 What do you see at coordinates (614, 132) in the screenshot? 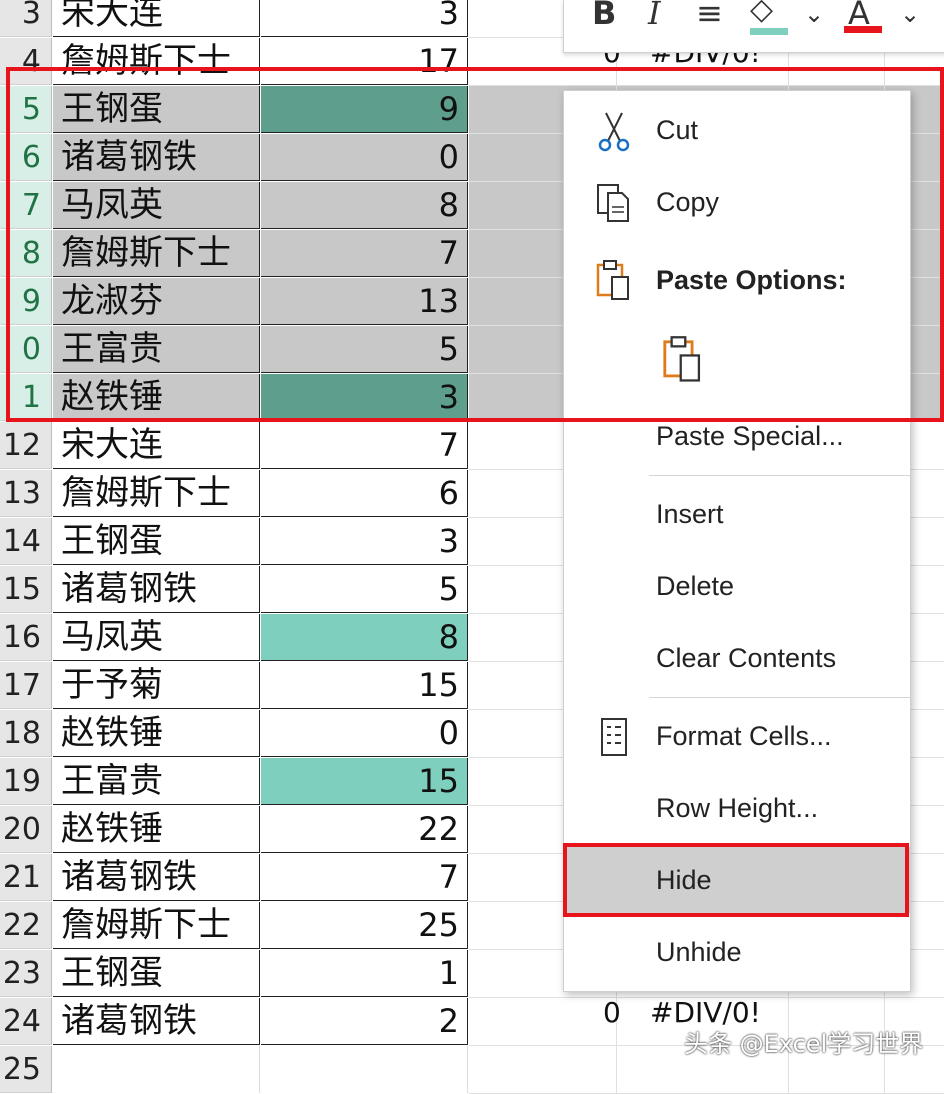
I see `scissors-icon` at bounding box center [614, 132].